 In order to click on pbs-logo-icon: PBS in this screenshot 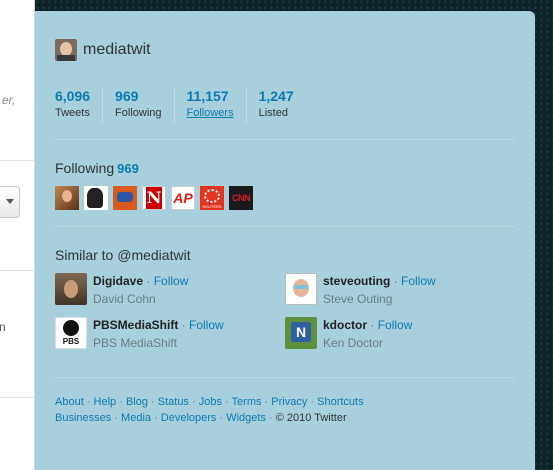, I will do `click(71, 333)`.